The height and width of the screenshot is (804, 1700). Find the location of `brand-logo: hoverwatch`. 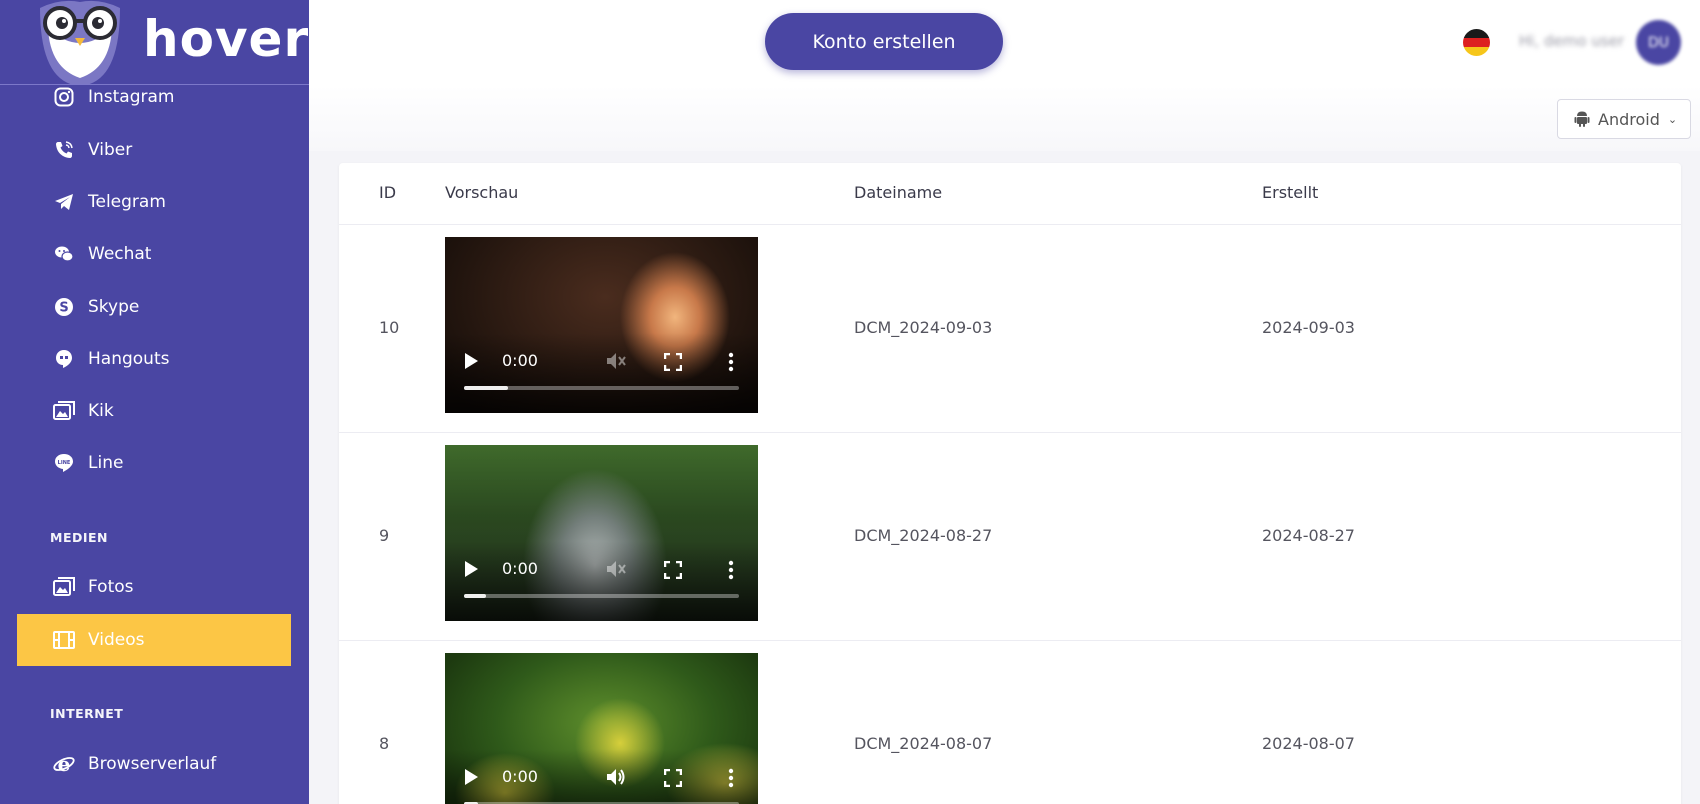

brand-logo: hoverwatch is located at coordinates (154, 42).